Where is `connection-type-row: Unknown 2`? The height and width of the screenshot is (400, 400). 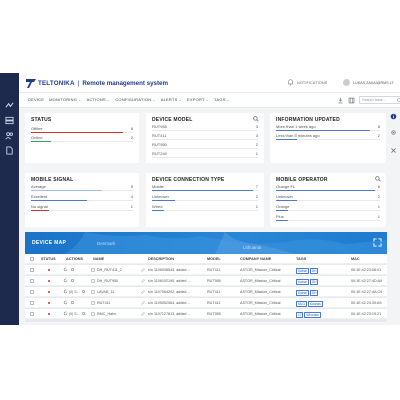
connection-type-row: Unknown 2 is located at coordinates (205, 198).